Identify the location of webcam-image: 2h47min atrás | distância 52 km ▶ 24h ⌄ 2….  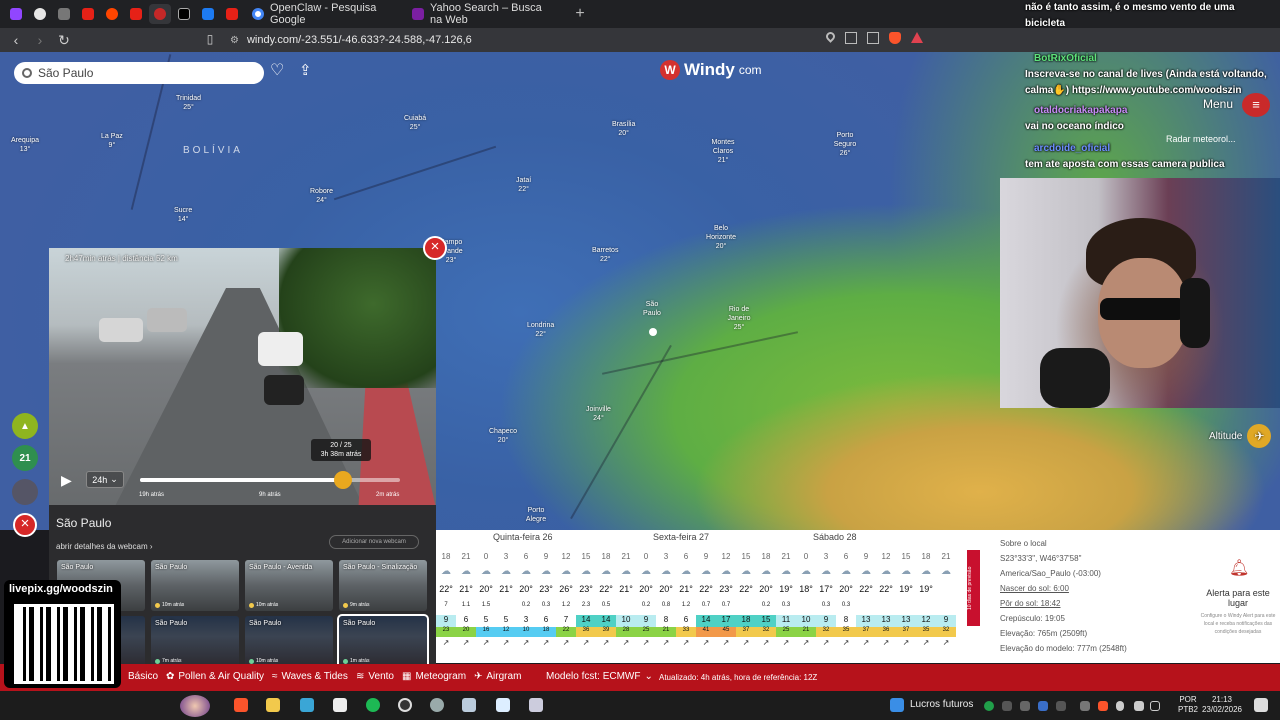
(242, 376).